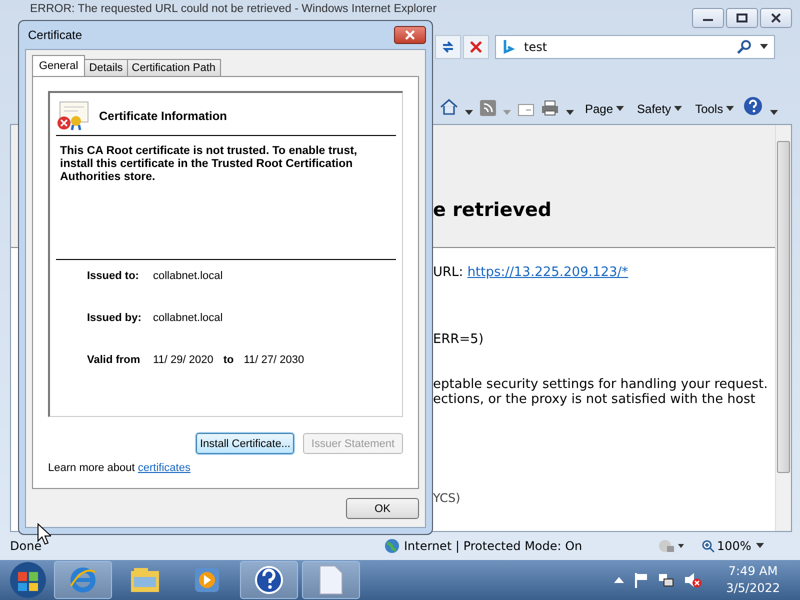 The width and height of the screenshot is (800, 600). I want to click on search-field: test, so click(635, 47).